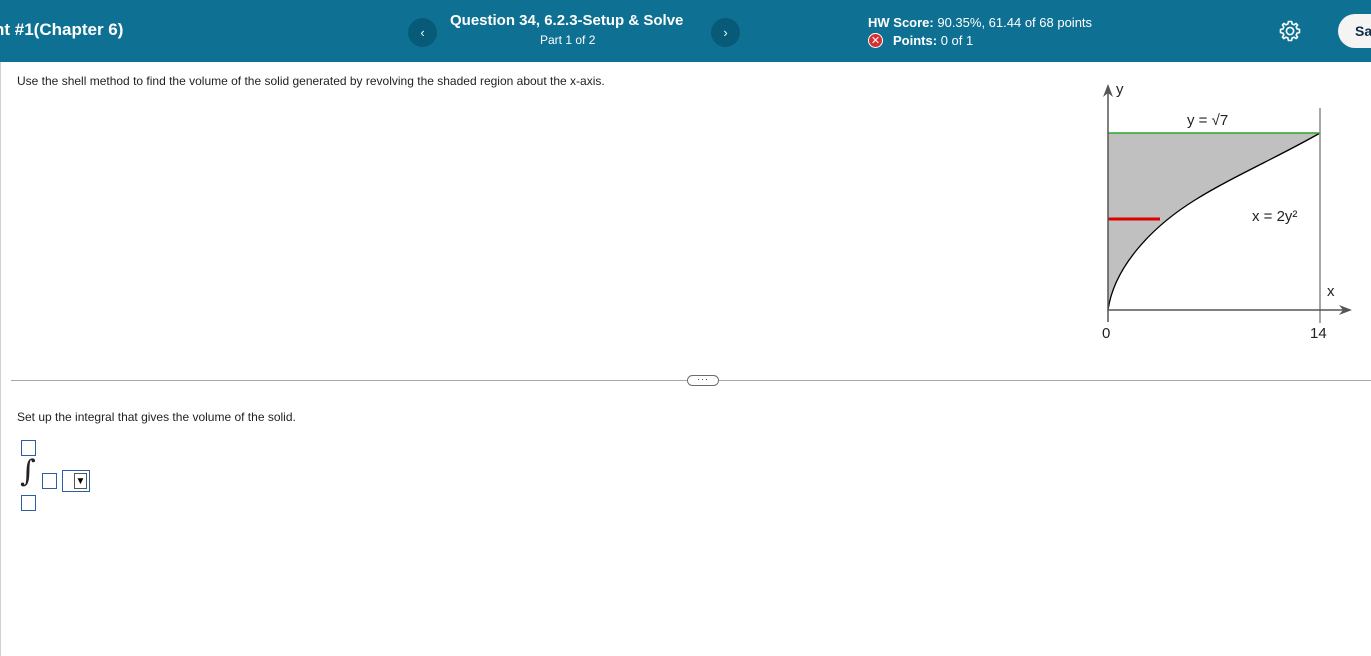  Describe the element at coordinates (957, 40) in the screenshot. I see `points-value: 0 of 1` at that location.